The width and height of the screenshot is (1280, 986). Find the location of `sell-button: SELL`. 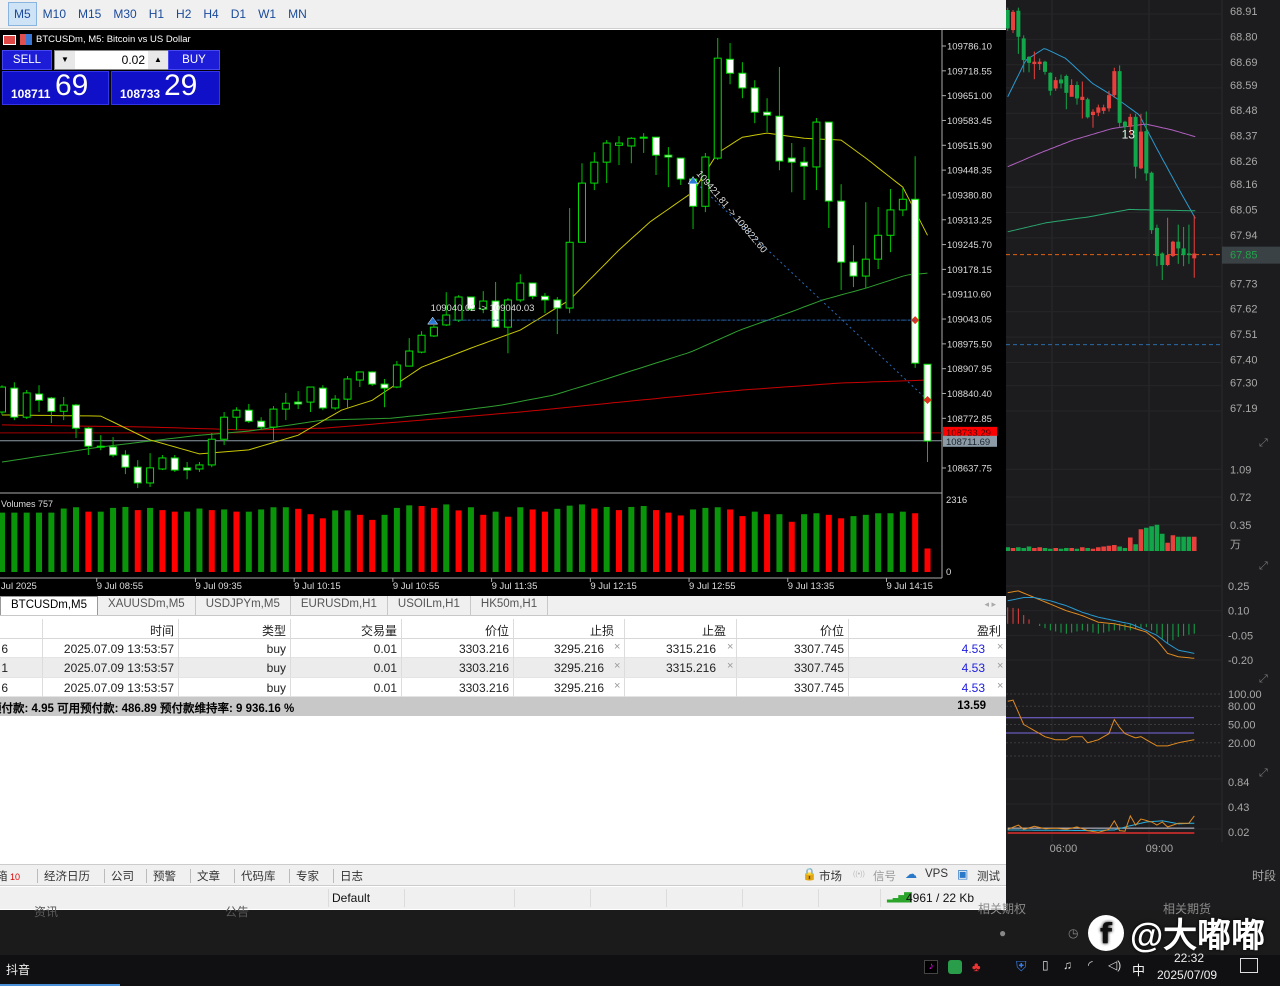

sell-button: SELL is located at coordinates (27, 60).